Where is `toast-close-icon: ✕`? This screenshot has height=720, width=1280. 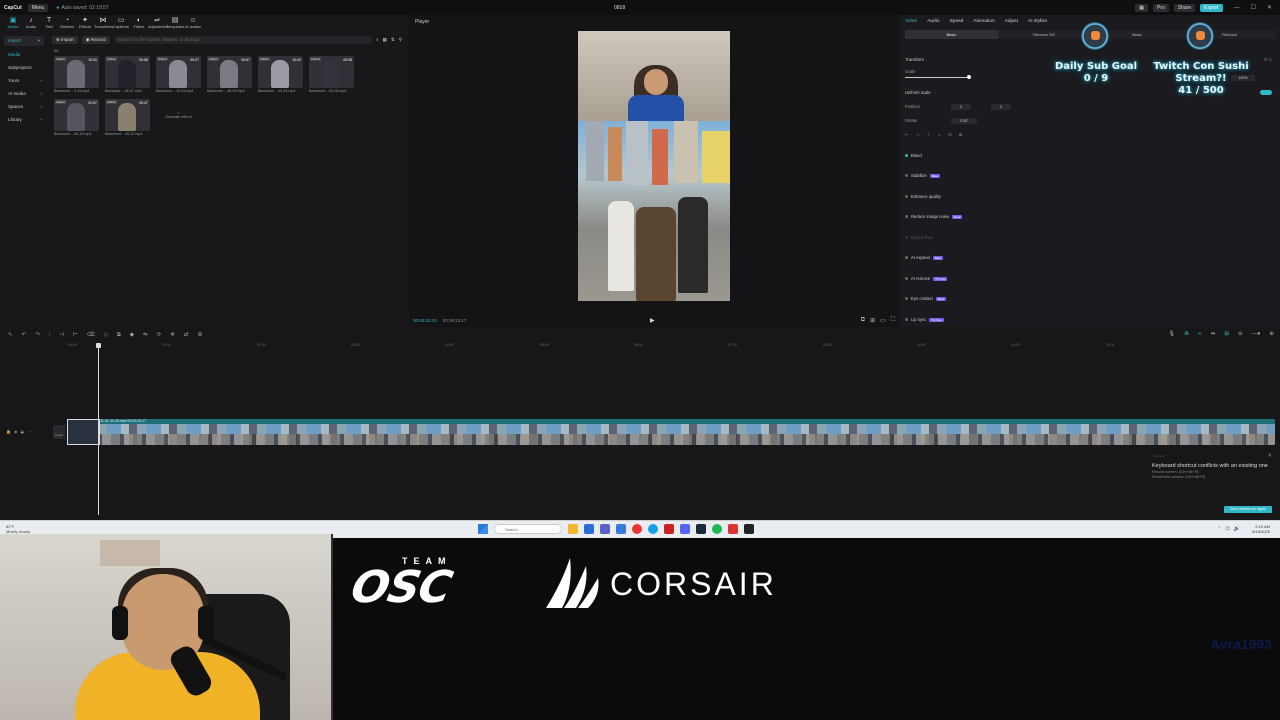 toast-close-icon: ✕ is located at coordinates (1269, 456).